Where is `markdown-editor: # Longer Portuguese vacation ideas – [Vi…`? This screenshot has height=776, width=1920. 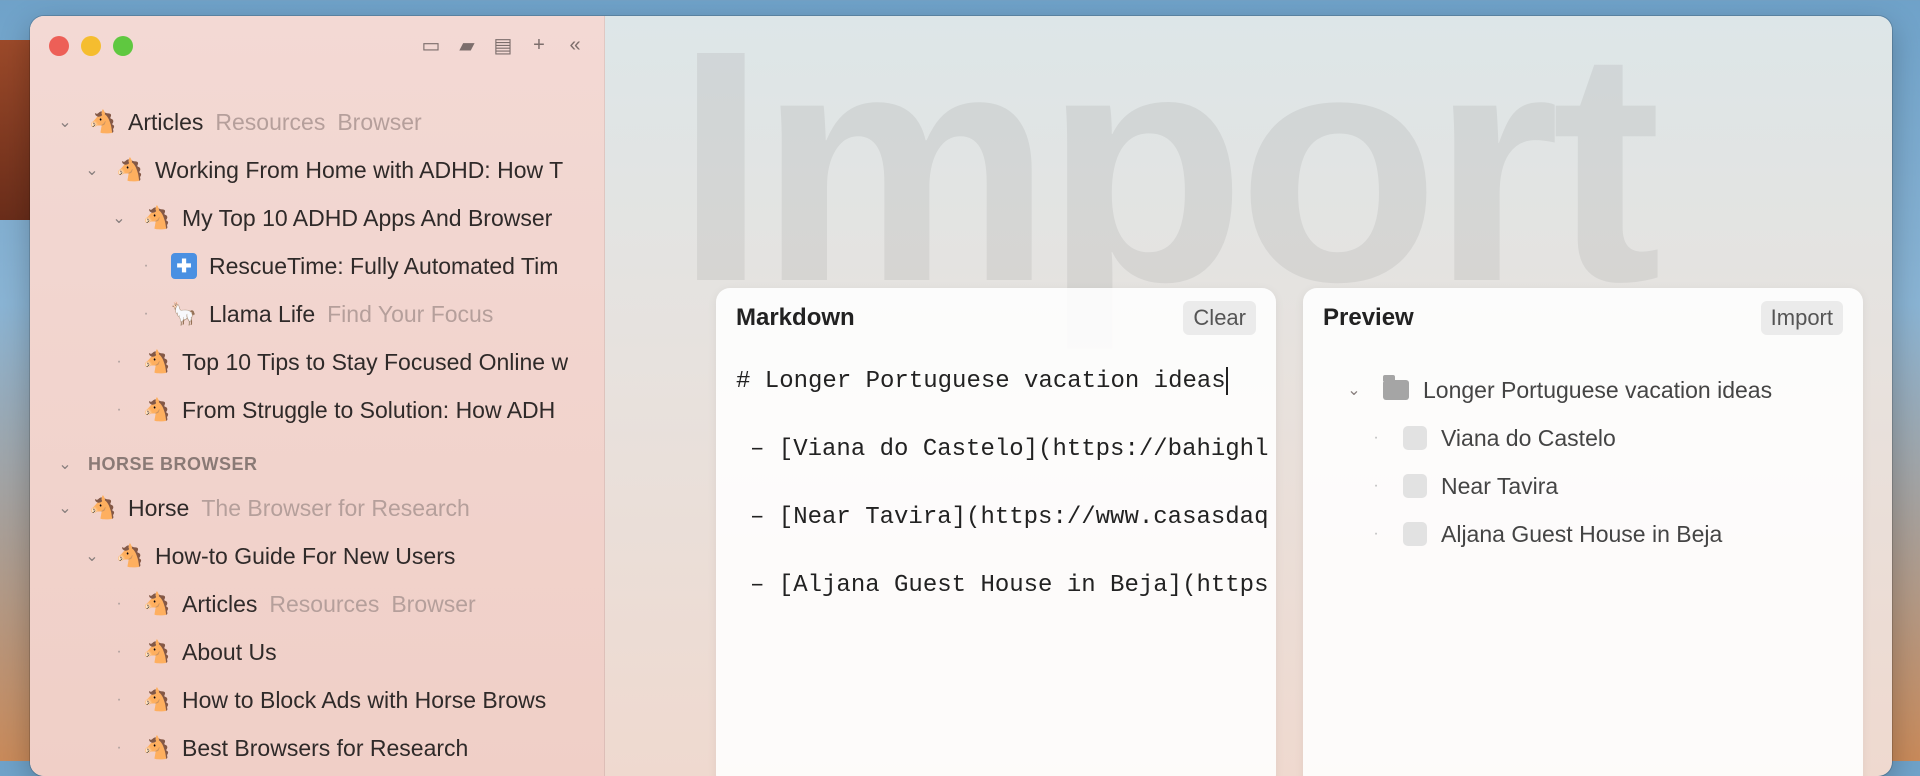 markdown-editor: # Longer Portuguese vacation ideas – [Vi… is located at coordinates (996, 491).